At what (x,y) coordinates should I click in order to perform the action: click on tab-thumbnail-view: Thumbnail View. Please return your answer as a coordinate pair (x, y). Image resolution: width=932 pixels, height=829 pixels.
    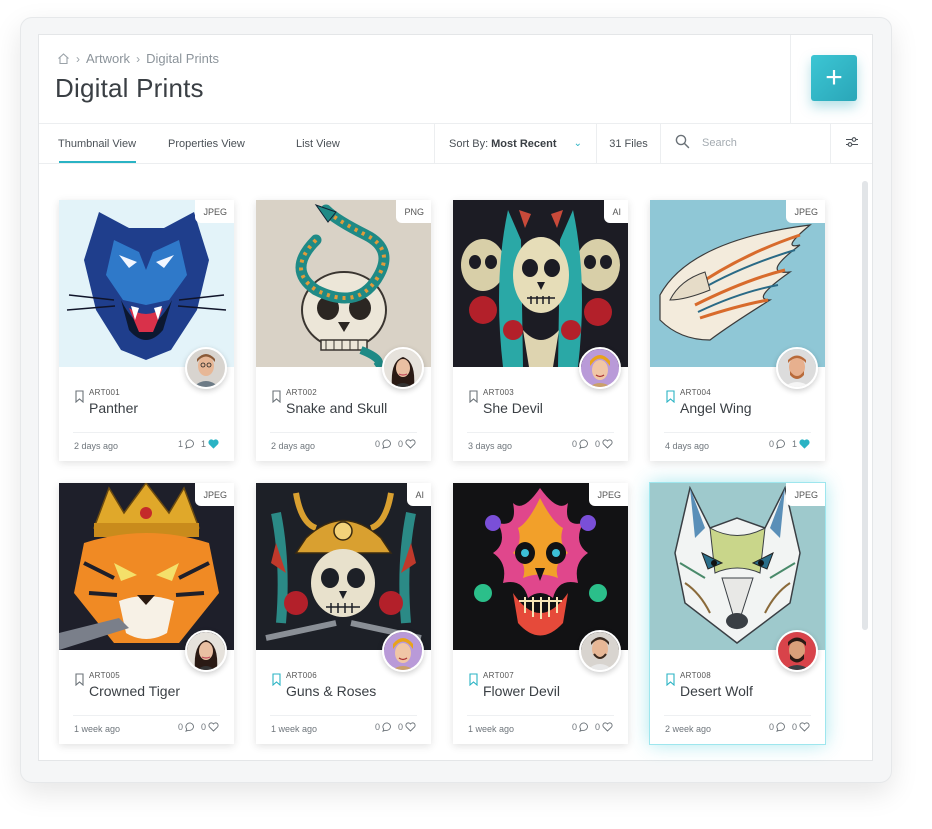
    Looking at the image, I should click on (96, 143).